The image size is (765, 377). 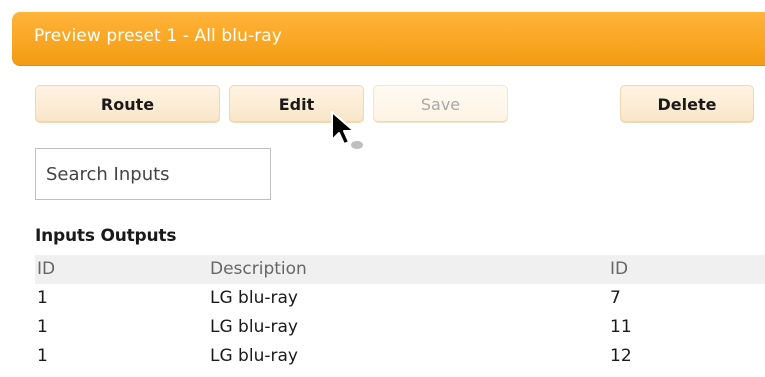 What do you see at coordinates (619, 269) in the screenshot?
I see `header-output-id: ID` at bounding box center [619, 269].